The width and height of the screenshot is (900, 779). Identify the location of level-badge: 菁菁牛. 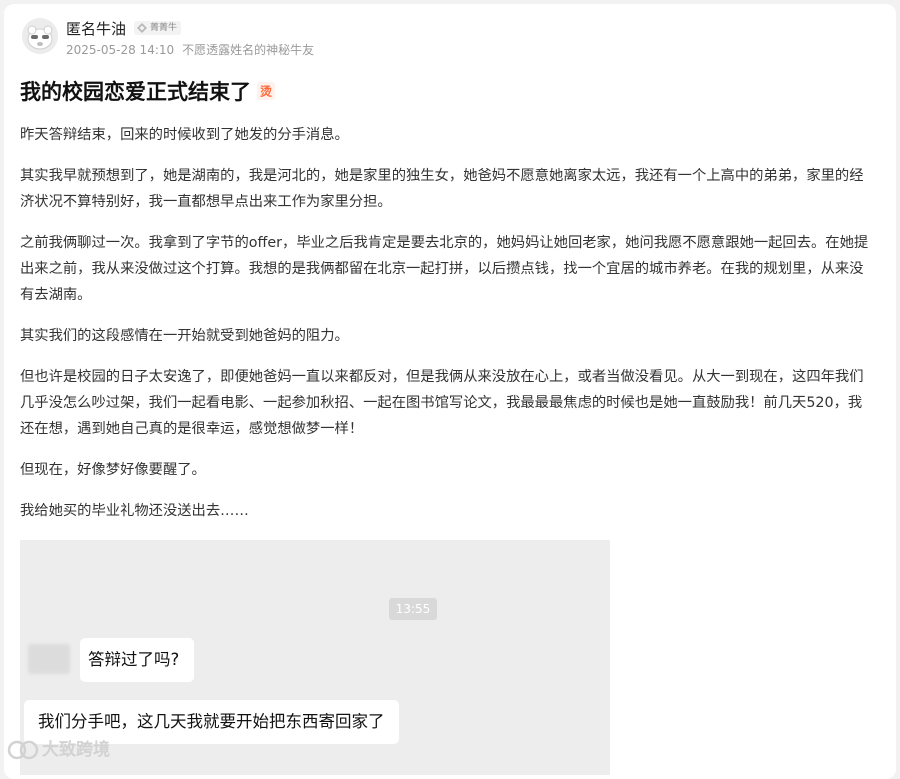
(158, 28).